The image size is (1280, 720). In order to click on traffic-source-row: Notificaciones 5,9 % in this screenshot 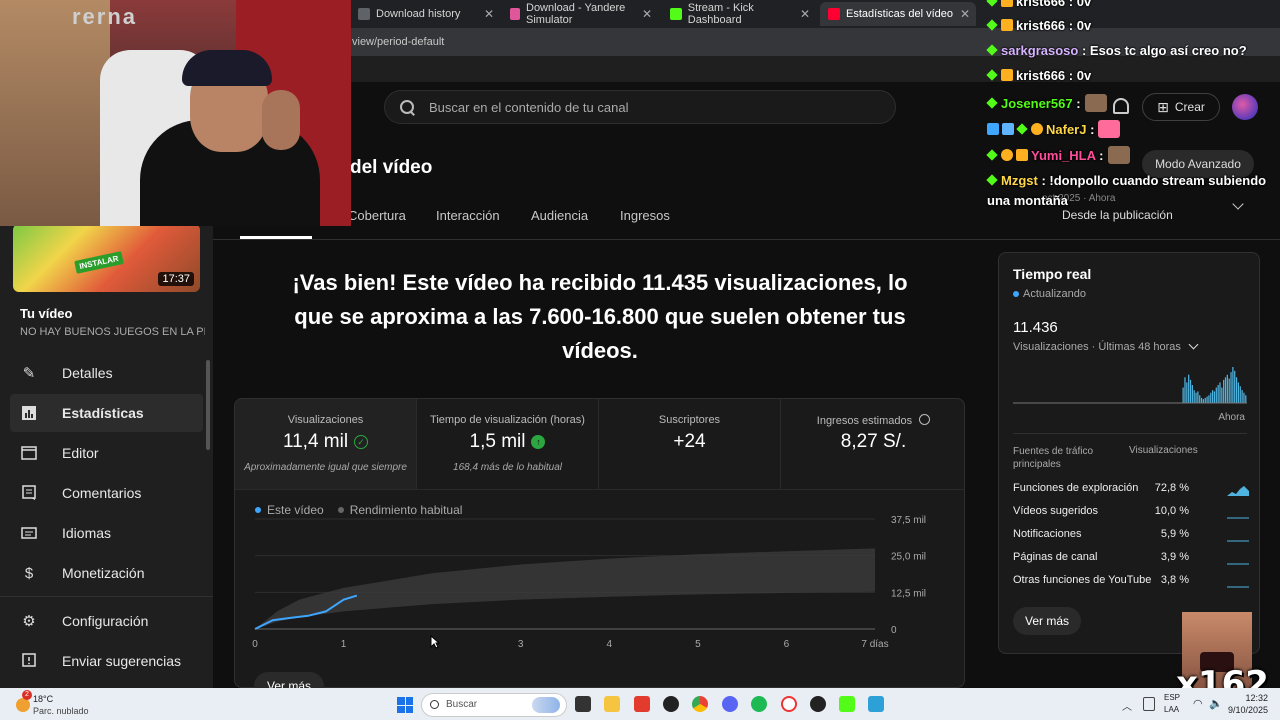, I will do `click(1131, 537)`.